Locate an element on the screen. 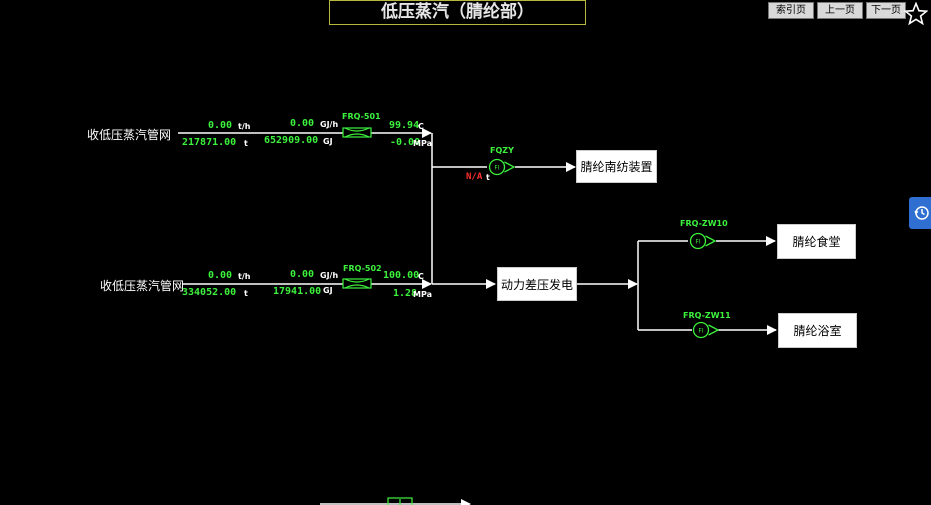 The image size is (931, 505). frq501-tag: FRQ-501 is located at coordinates (361, 116).